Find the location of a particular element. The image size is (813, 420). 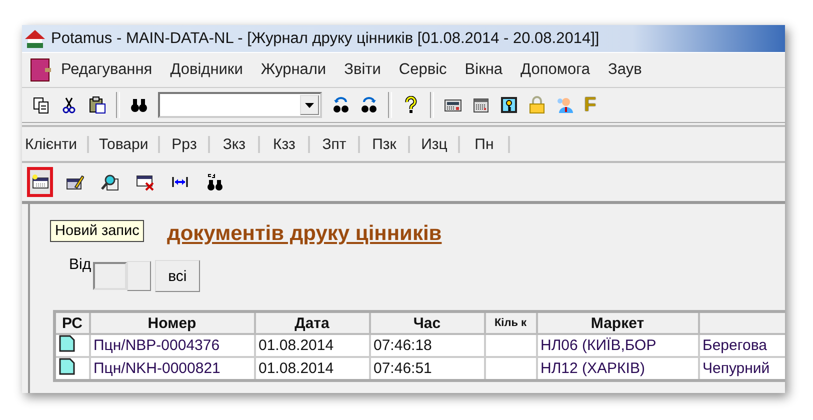

magnifier-icon is located at coordinates (110, 182).